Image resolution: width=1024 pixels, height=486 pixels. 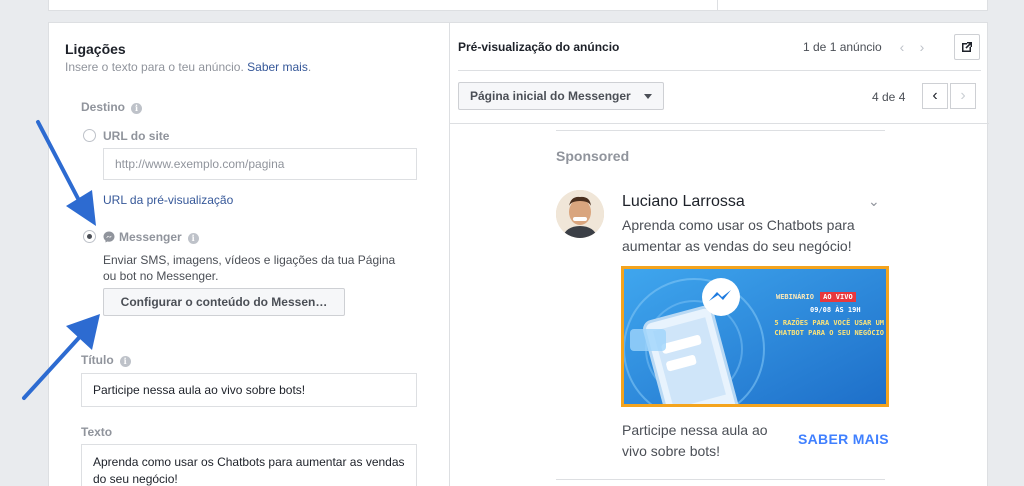 I want to click on website-url-input: http://www.exemplo.com/pagina, so click(x=260, y=164).